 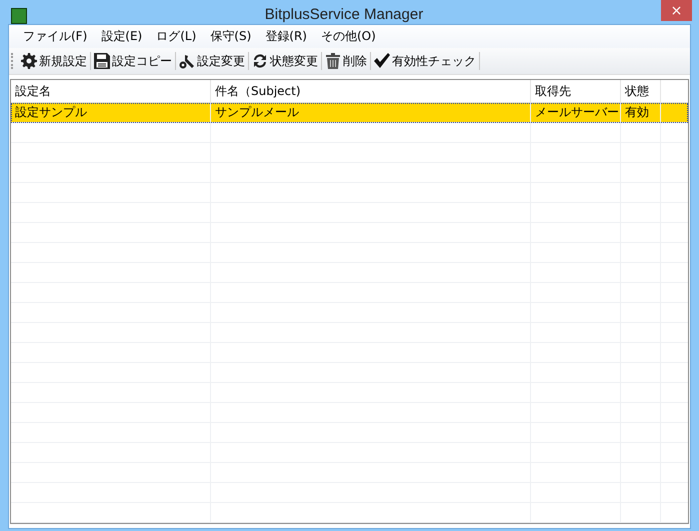 I want to click on column-header: 設定名, so click(x=111, y=91).